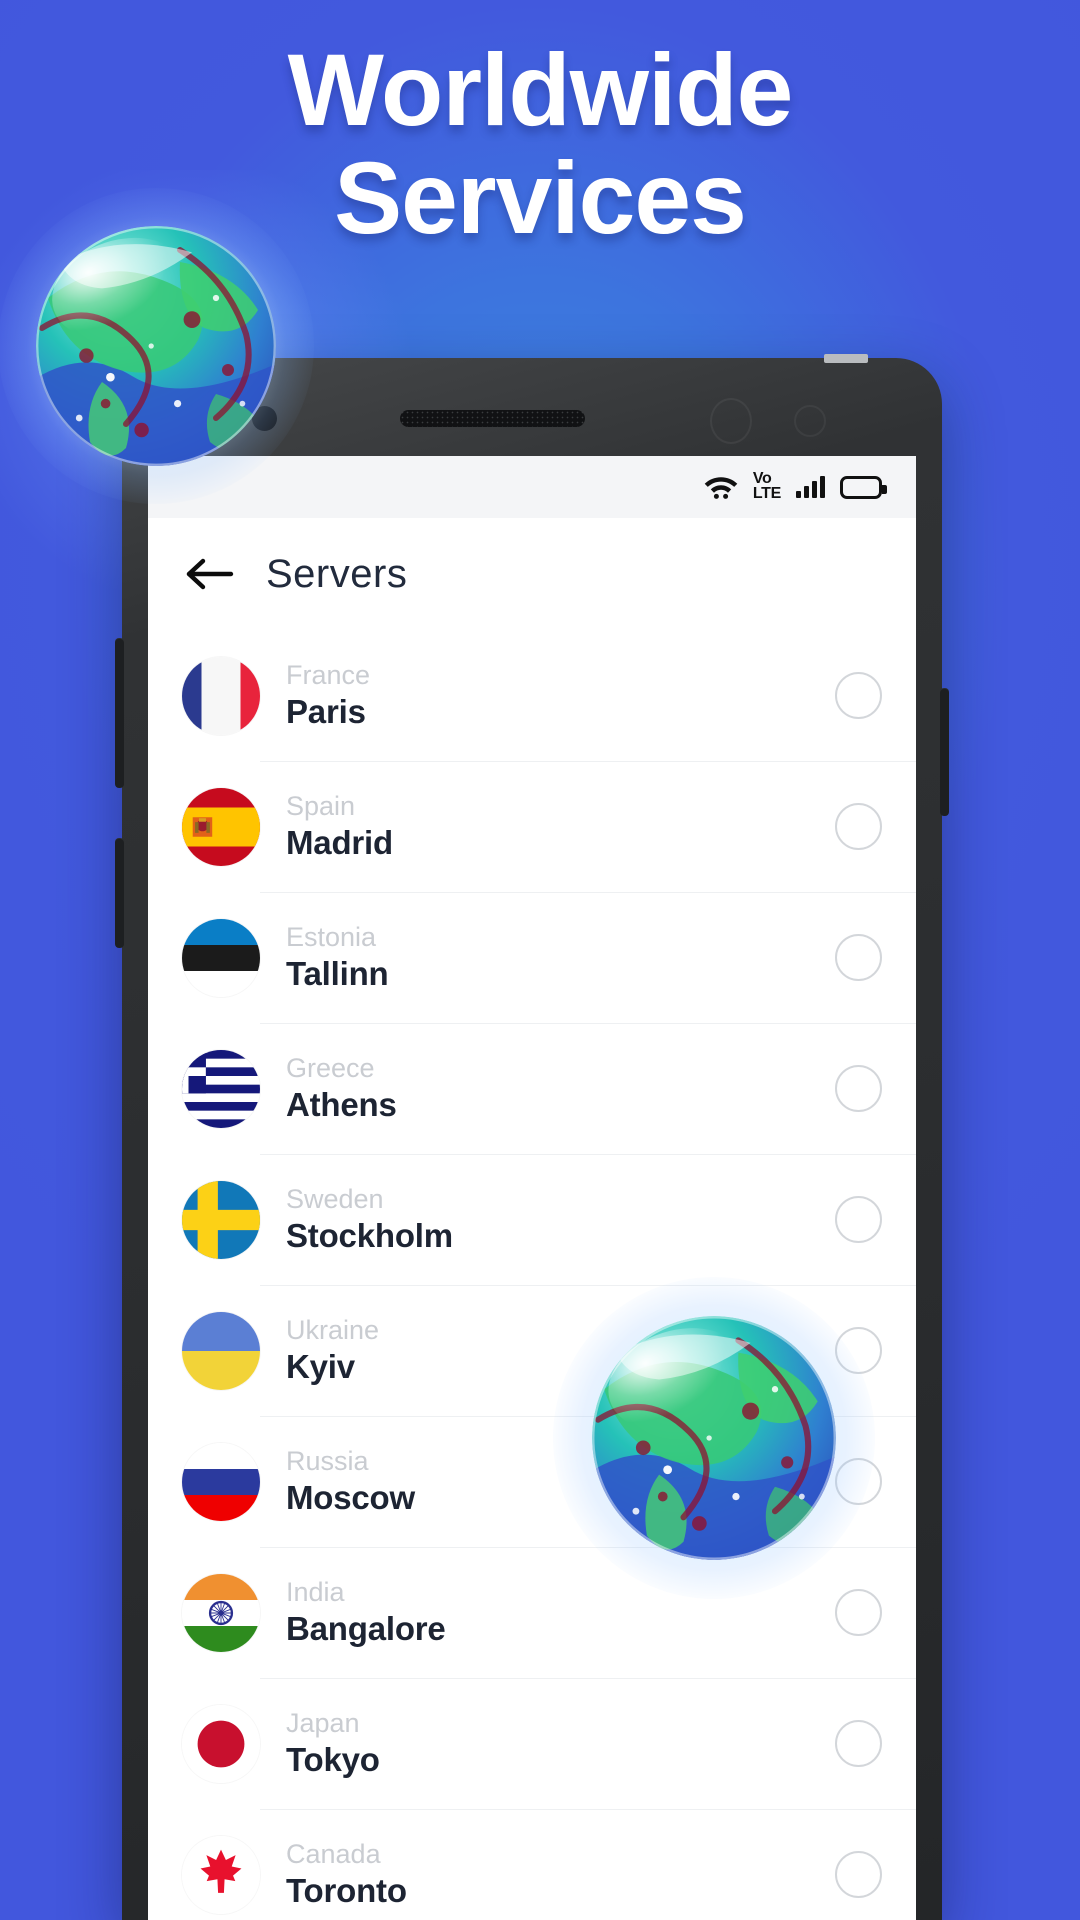  I want to click on server-info: Sweden Stockholm, so click(560, 1219).